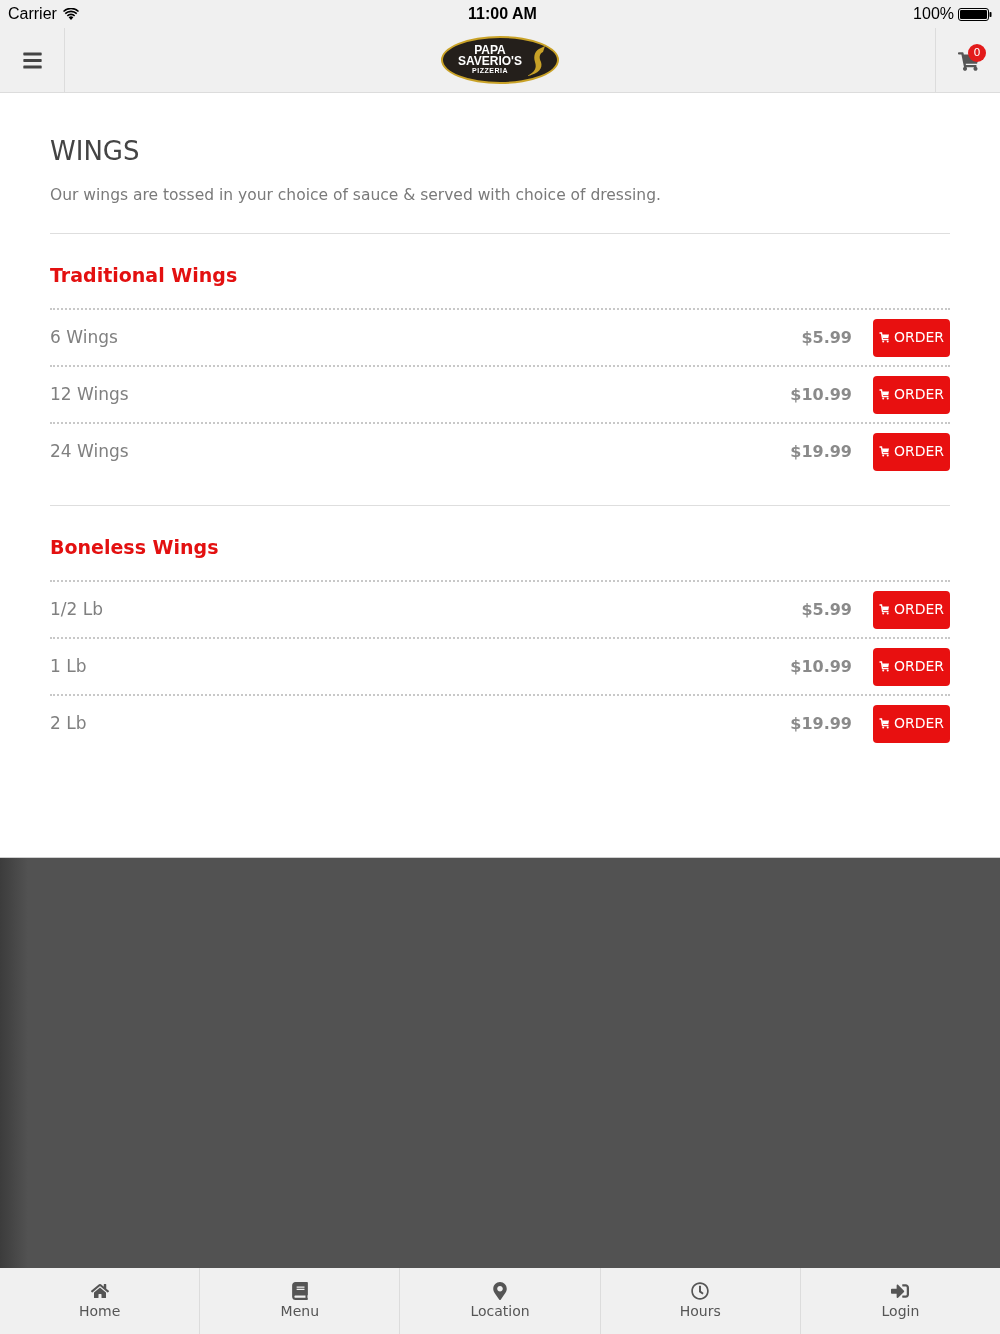  What do you see at coordinates (84, 337) in the screenshot?
I see `item-name: 6 Wings` at bounding box center [84, 337].